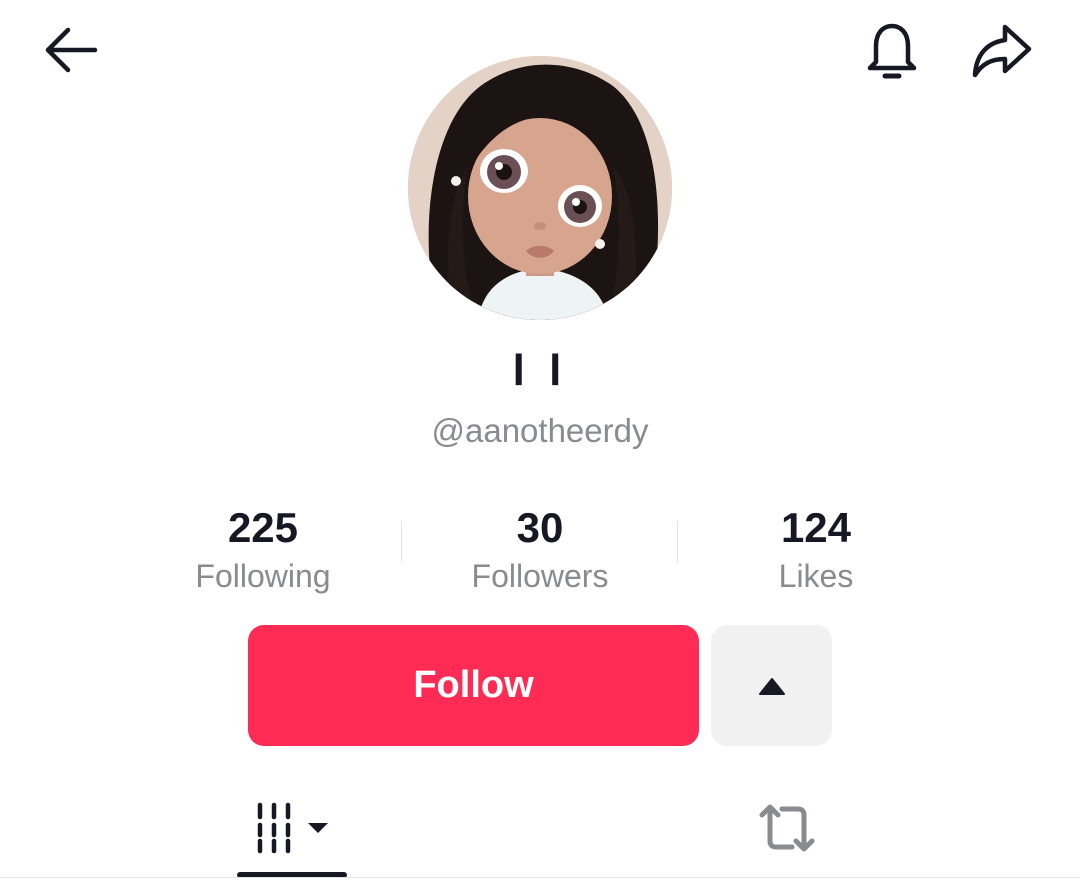 This screenshot has width=1080, height=895. I want to click on tab-reposts, so click(787, 827).